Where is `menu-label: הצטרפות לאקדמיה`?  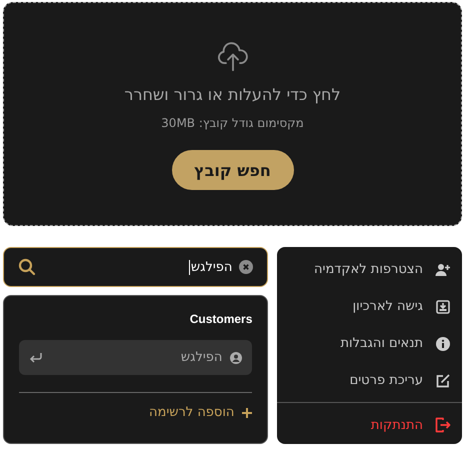
menu-label: הצטרפות לאקדמיה is located at coordinates (368, 269).